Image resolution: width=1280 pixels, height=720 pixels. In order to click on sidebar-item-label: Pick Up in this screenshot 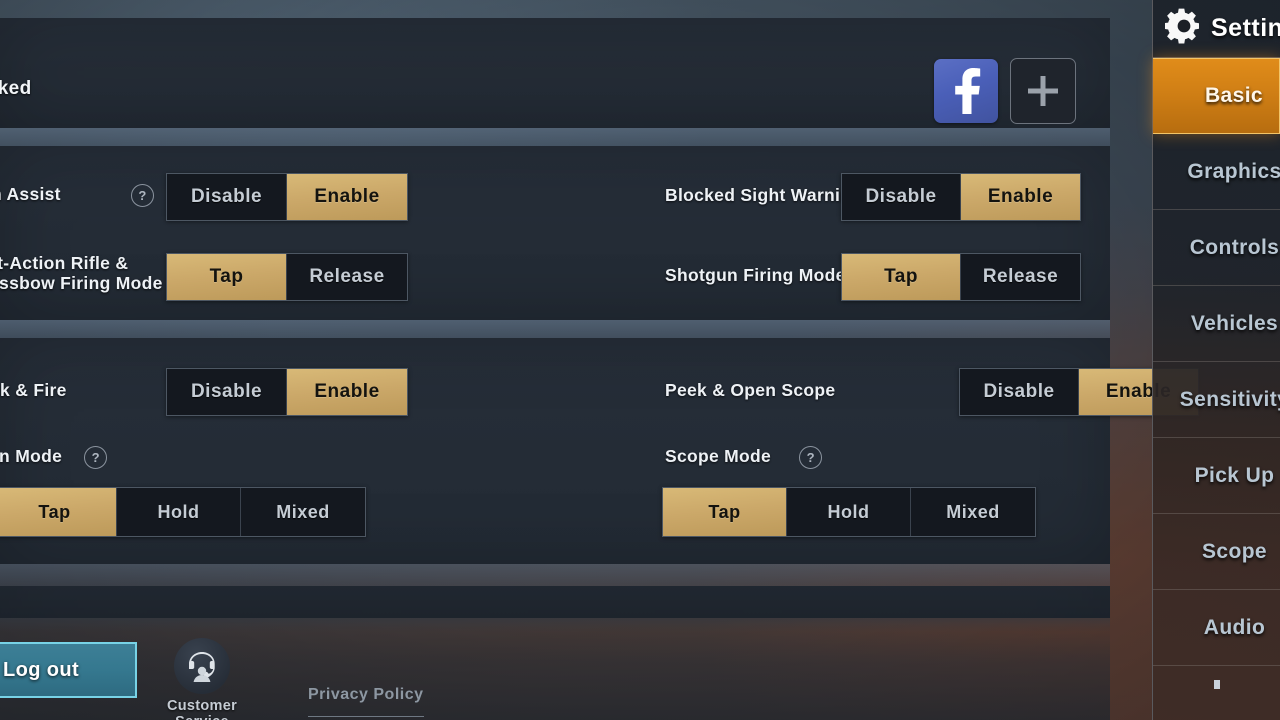, I will do `click(1234, 475)`.